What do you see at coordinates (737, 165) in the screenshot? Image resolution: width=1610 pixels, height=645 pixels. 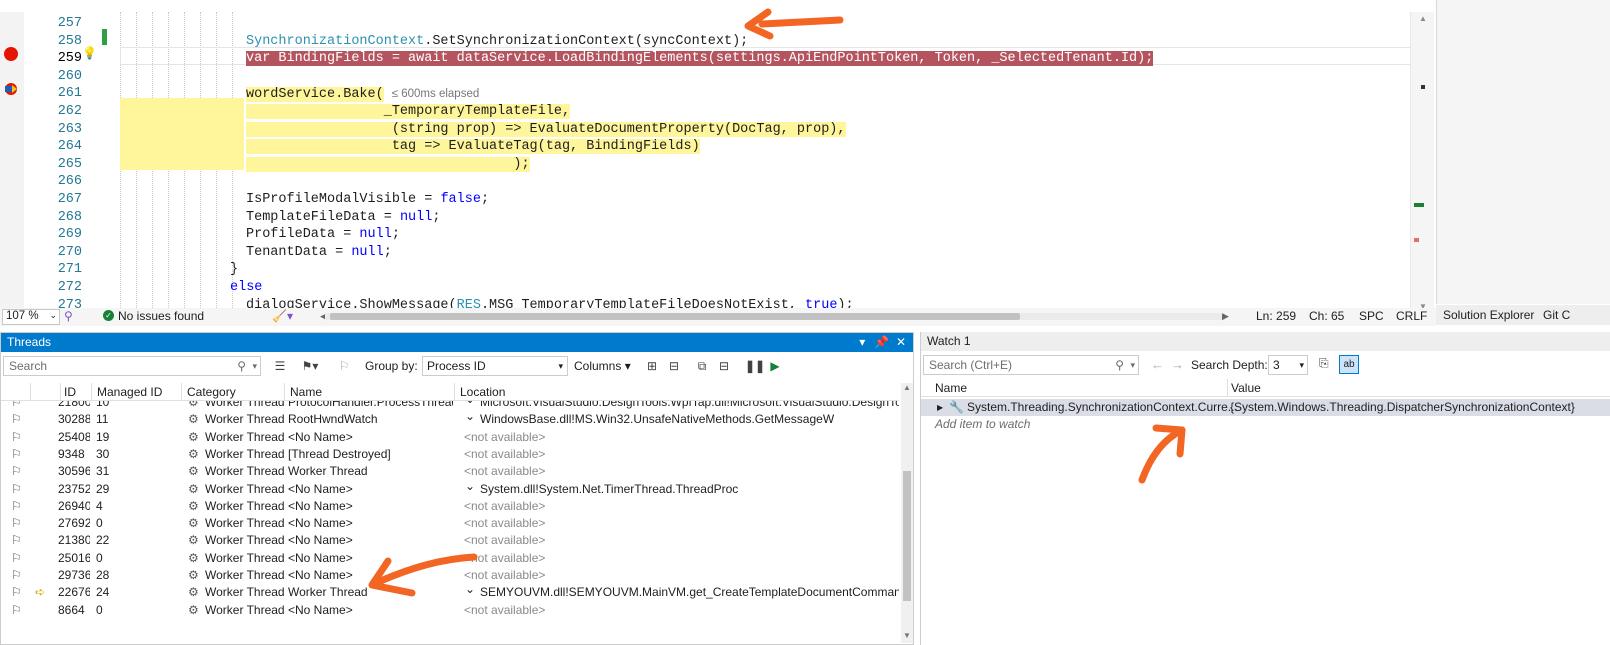 I see `code-line: 265 );` at bounding box center [737, 165].